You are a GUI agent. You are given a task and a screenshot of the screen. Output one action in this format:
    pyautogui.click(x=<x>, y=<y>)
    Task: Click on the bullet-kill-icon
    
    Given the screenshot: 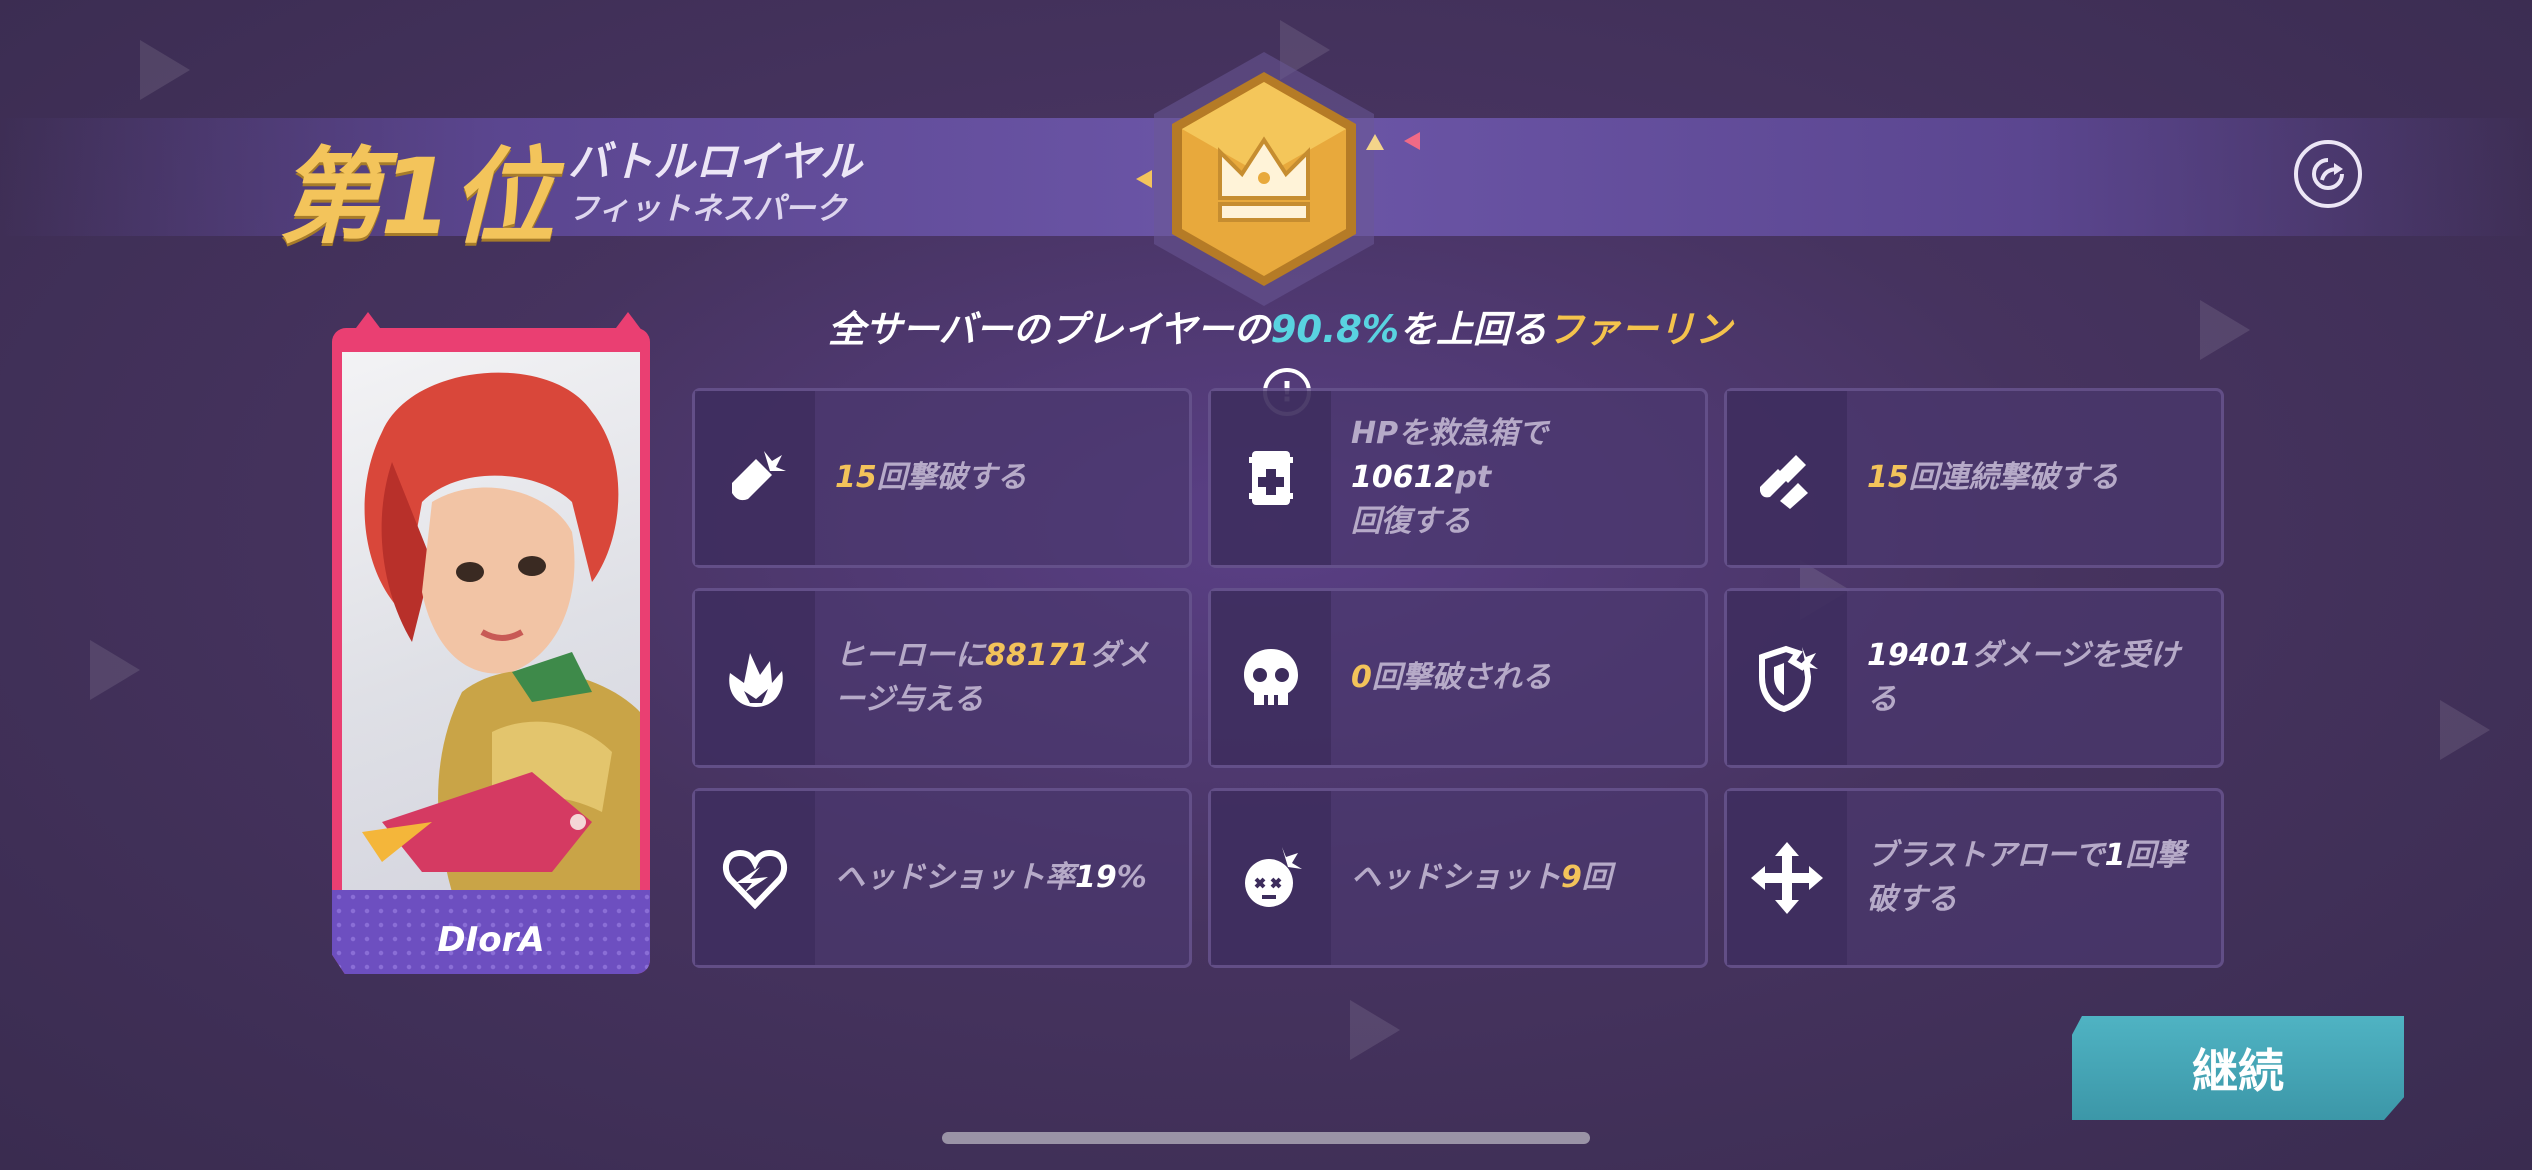 What is the action you would take?
    pyautogui.click(x=759, y=476)
    